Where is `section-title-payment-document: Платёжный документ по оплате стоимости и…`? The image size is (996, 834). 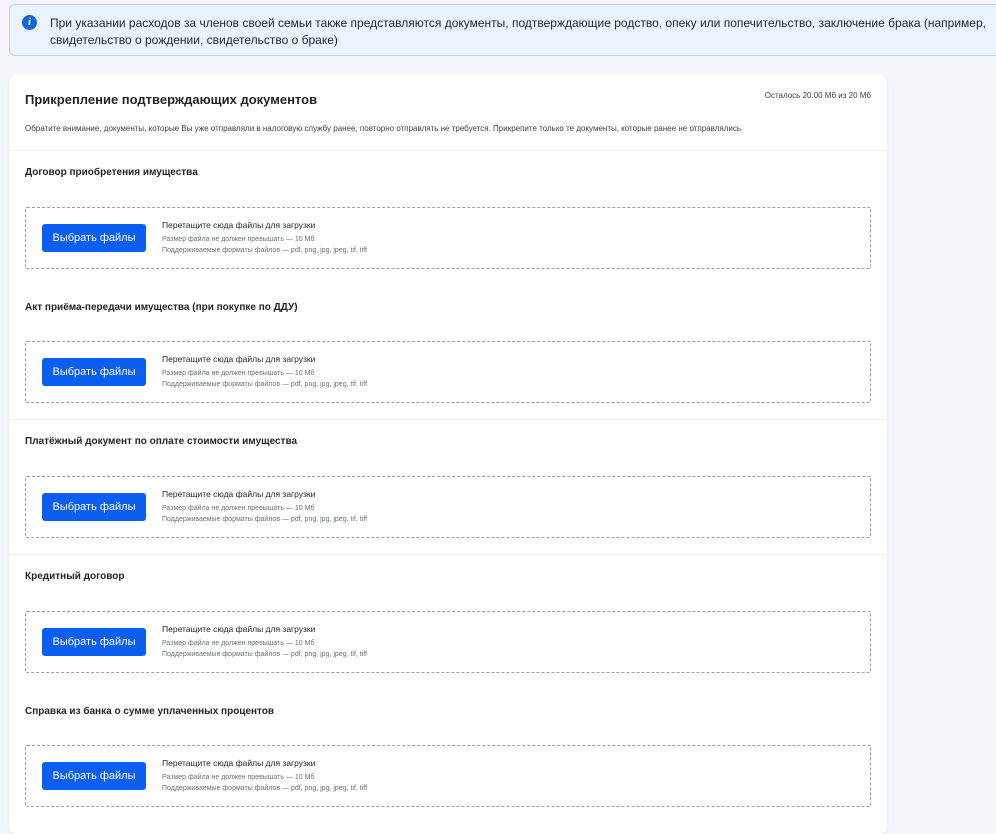
section-title-payment-document: Платёжный документ по оплате стоимости и… is located at coordinates (161, 441).